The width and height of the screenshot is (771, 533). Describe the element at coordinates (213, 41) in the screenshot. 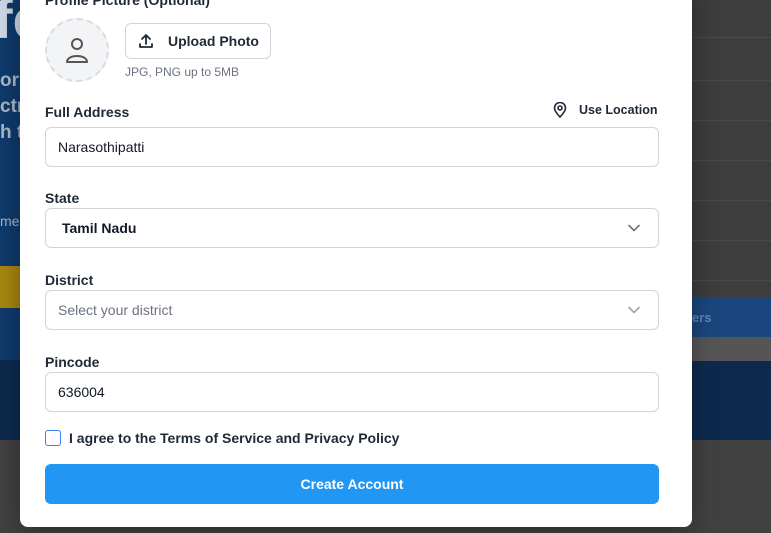

I see `upload-photo-label: Upload Photo` at that location.